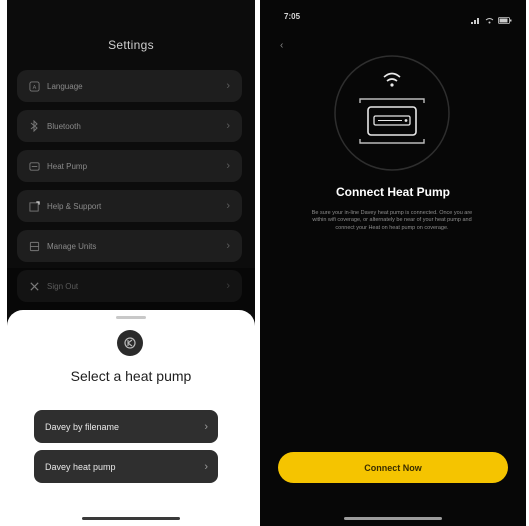 This screenshot has width=529, height=526. I want to click on svg-text: A, so click(34, 87).